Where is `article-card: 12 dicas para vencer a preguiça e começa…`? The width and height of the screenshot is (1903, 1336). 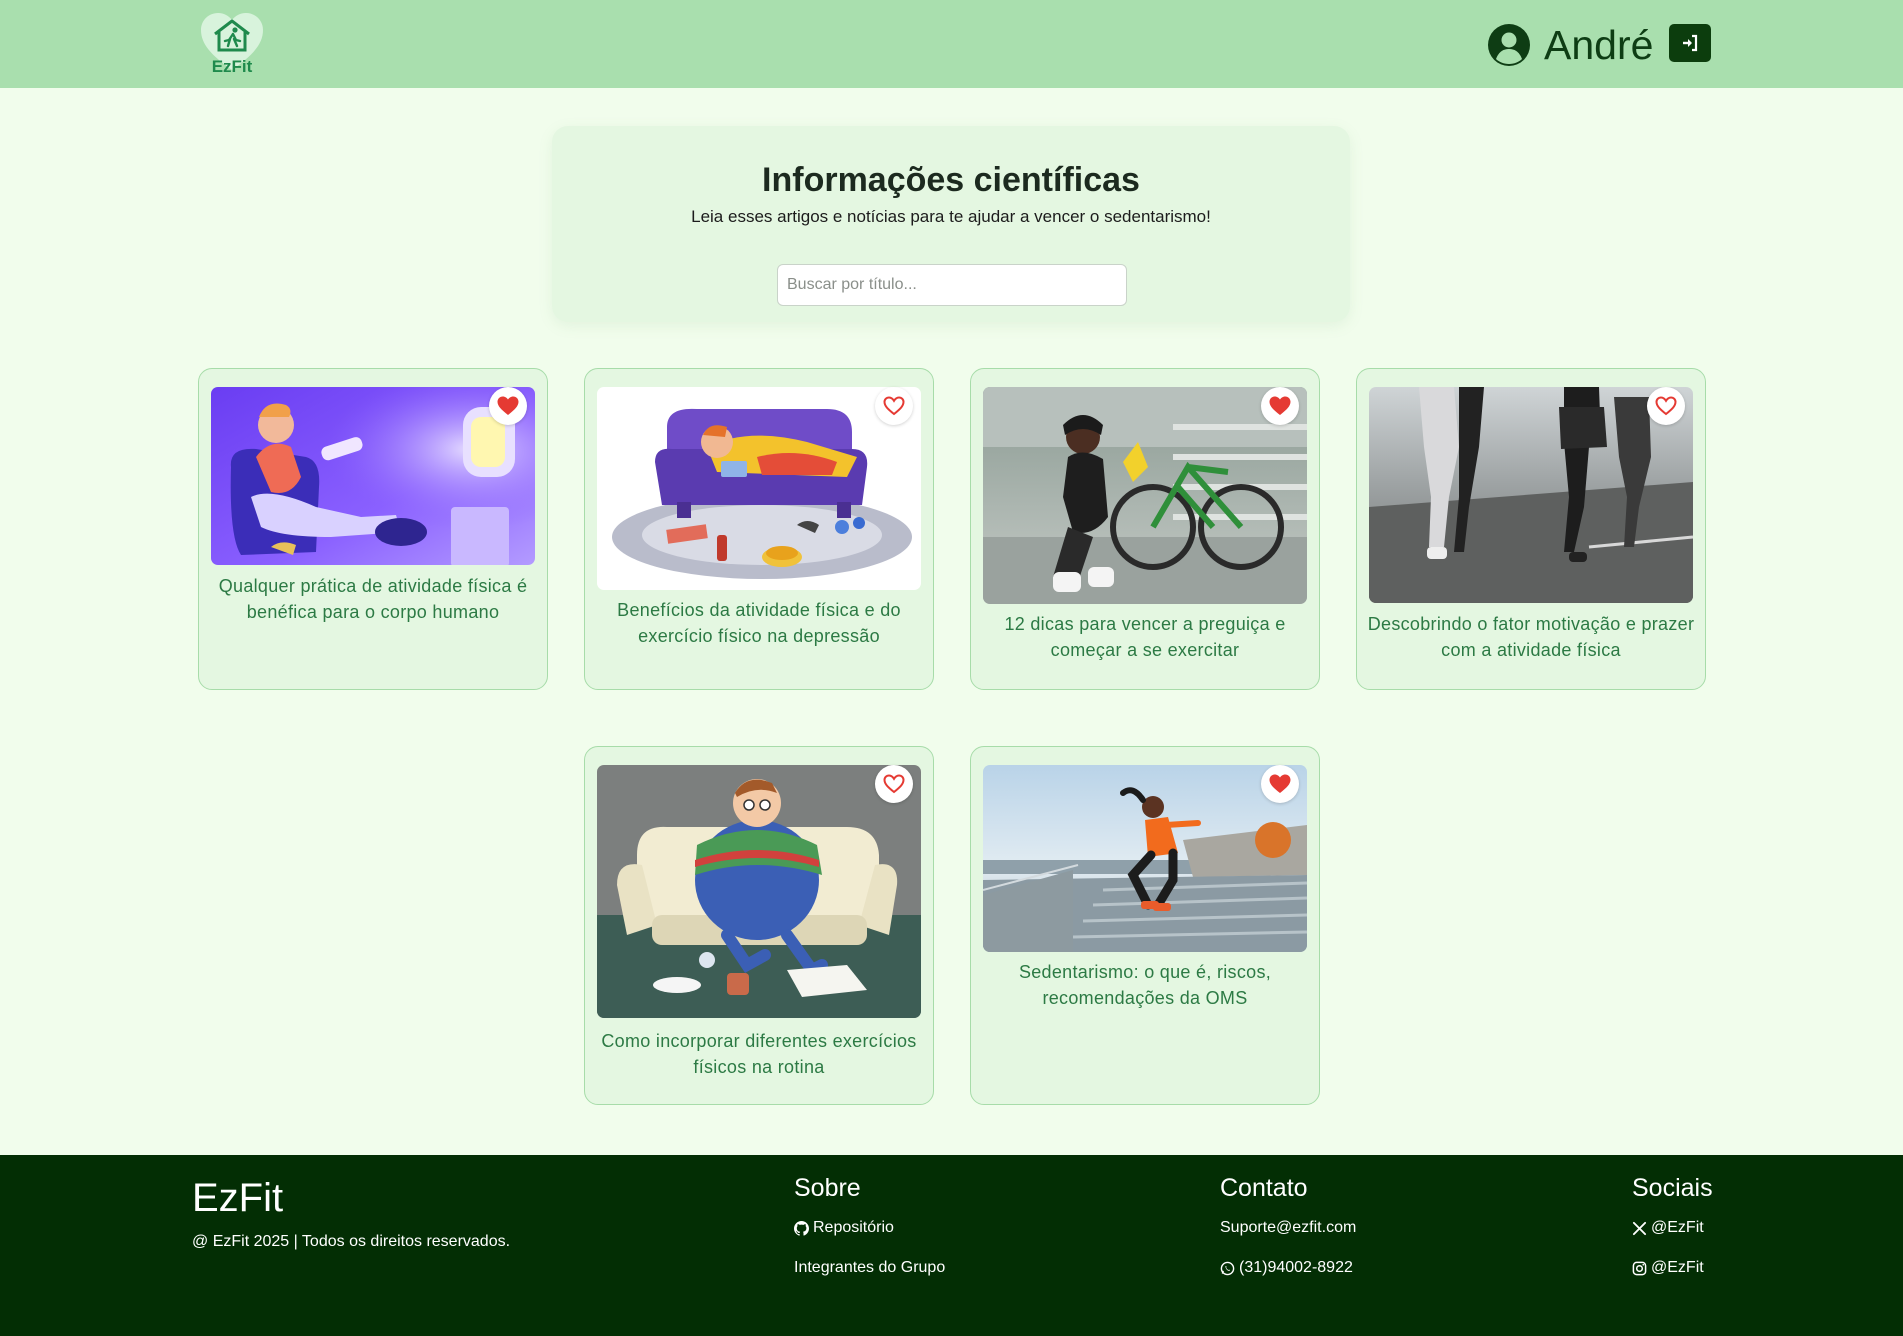
article-card: 12 dicas para vencer a preguiça e começa… is located at coordinates (1145, 529).